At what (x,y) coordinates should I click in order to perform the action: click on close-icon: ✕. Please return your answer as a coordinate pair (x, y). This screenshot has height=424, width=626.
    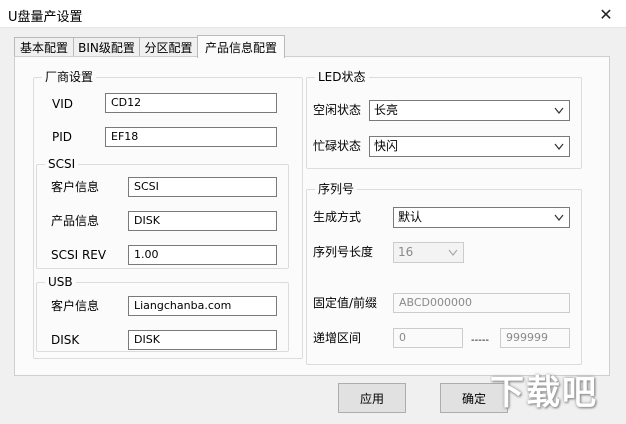
    Looking at the image, I should click on (606, 14).